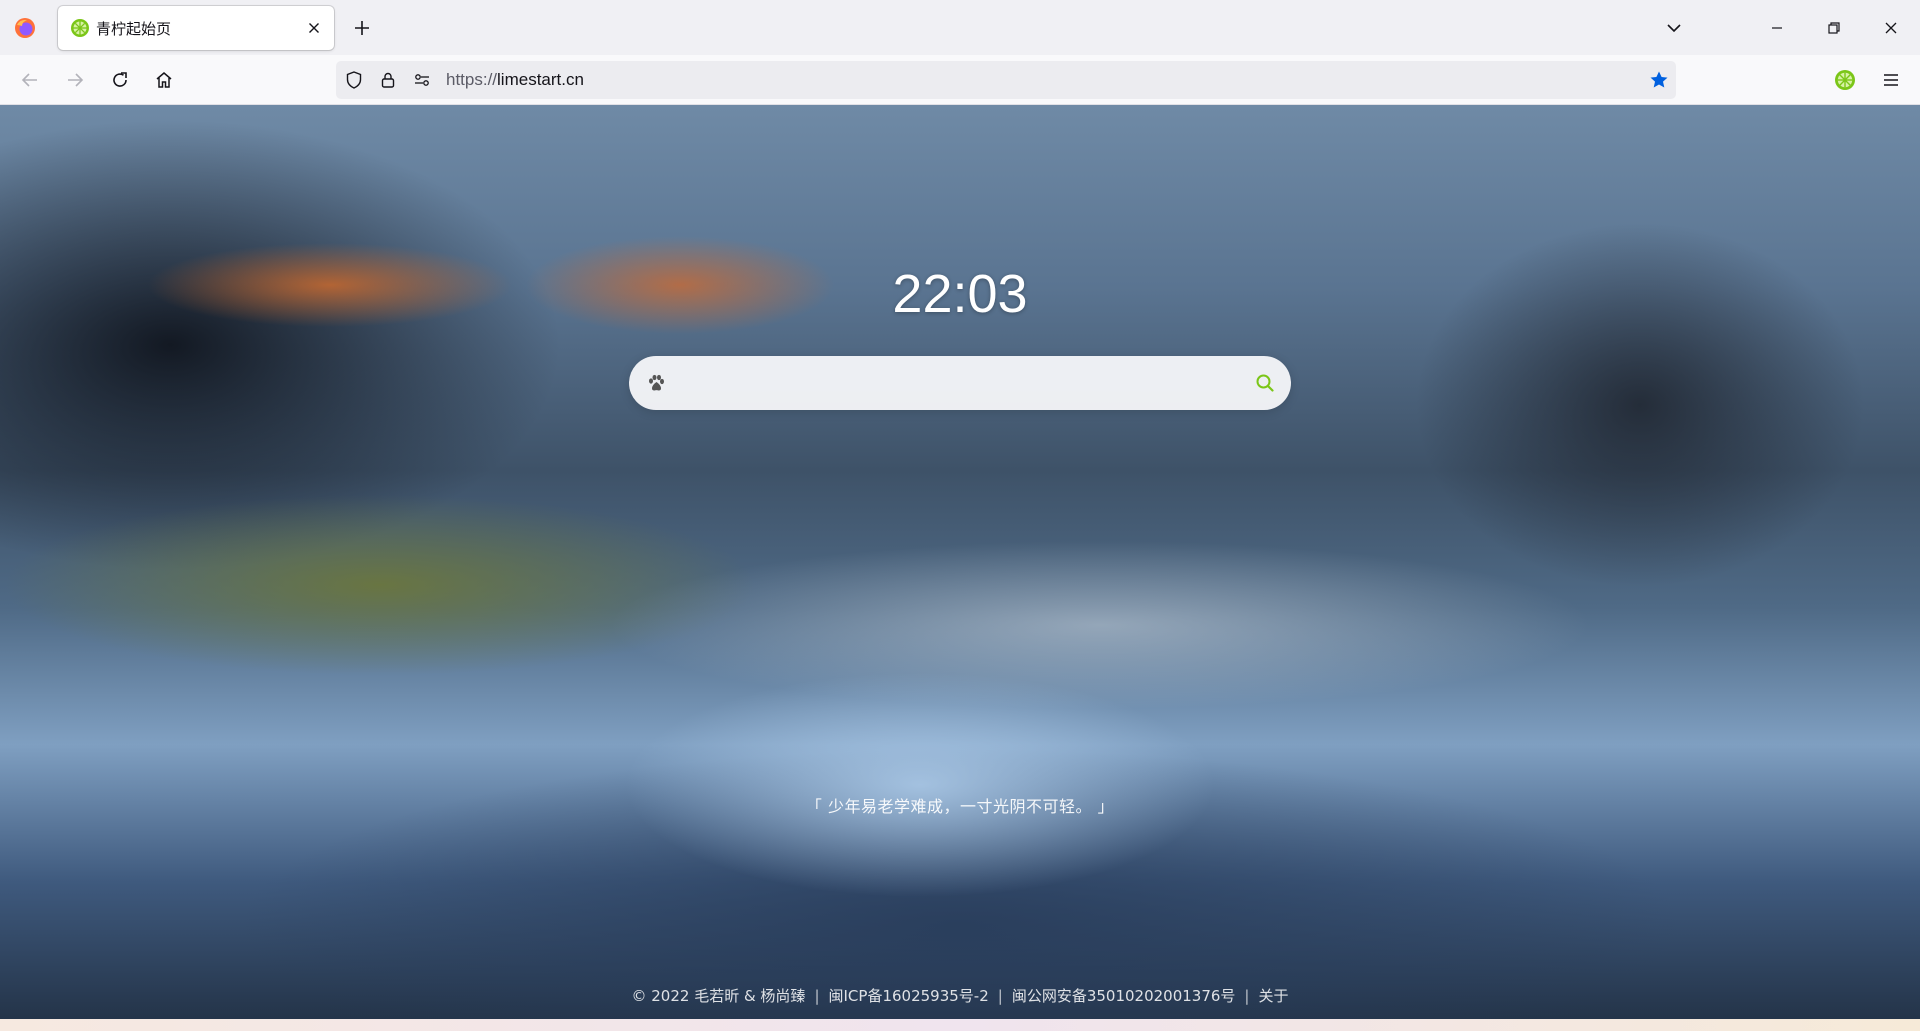  I want to click on daily-quote: 「 少年易老学难成，一寸光阴不可轻。 」, so click(960, 805).